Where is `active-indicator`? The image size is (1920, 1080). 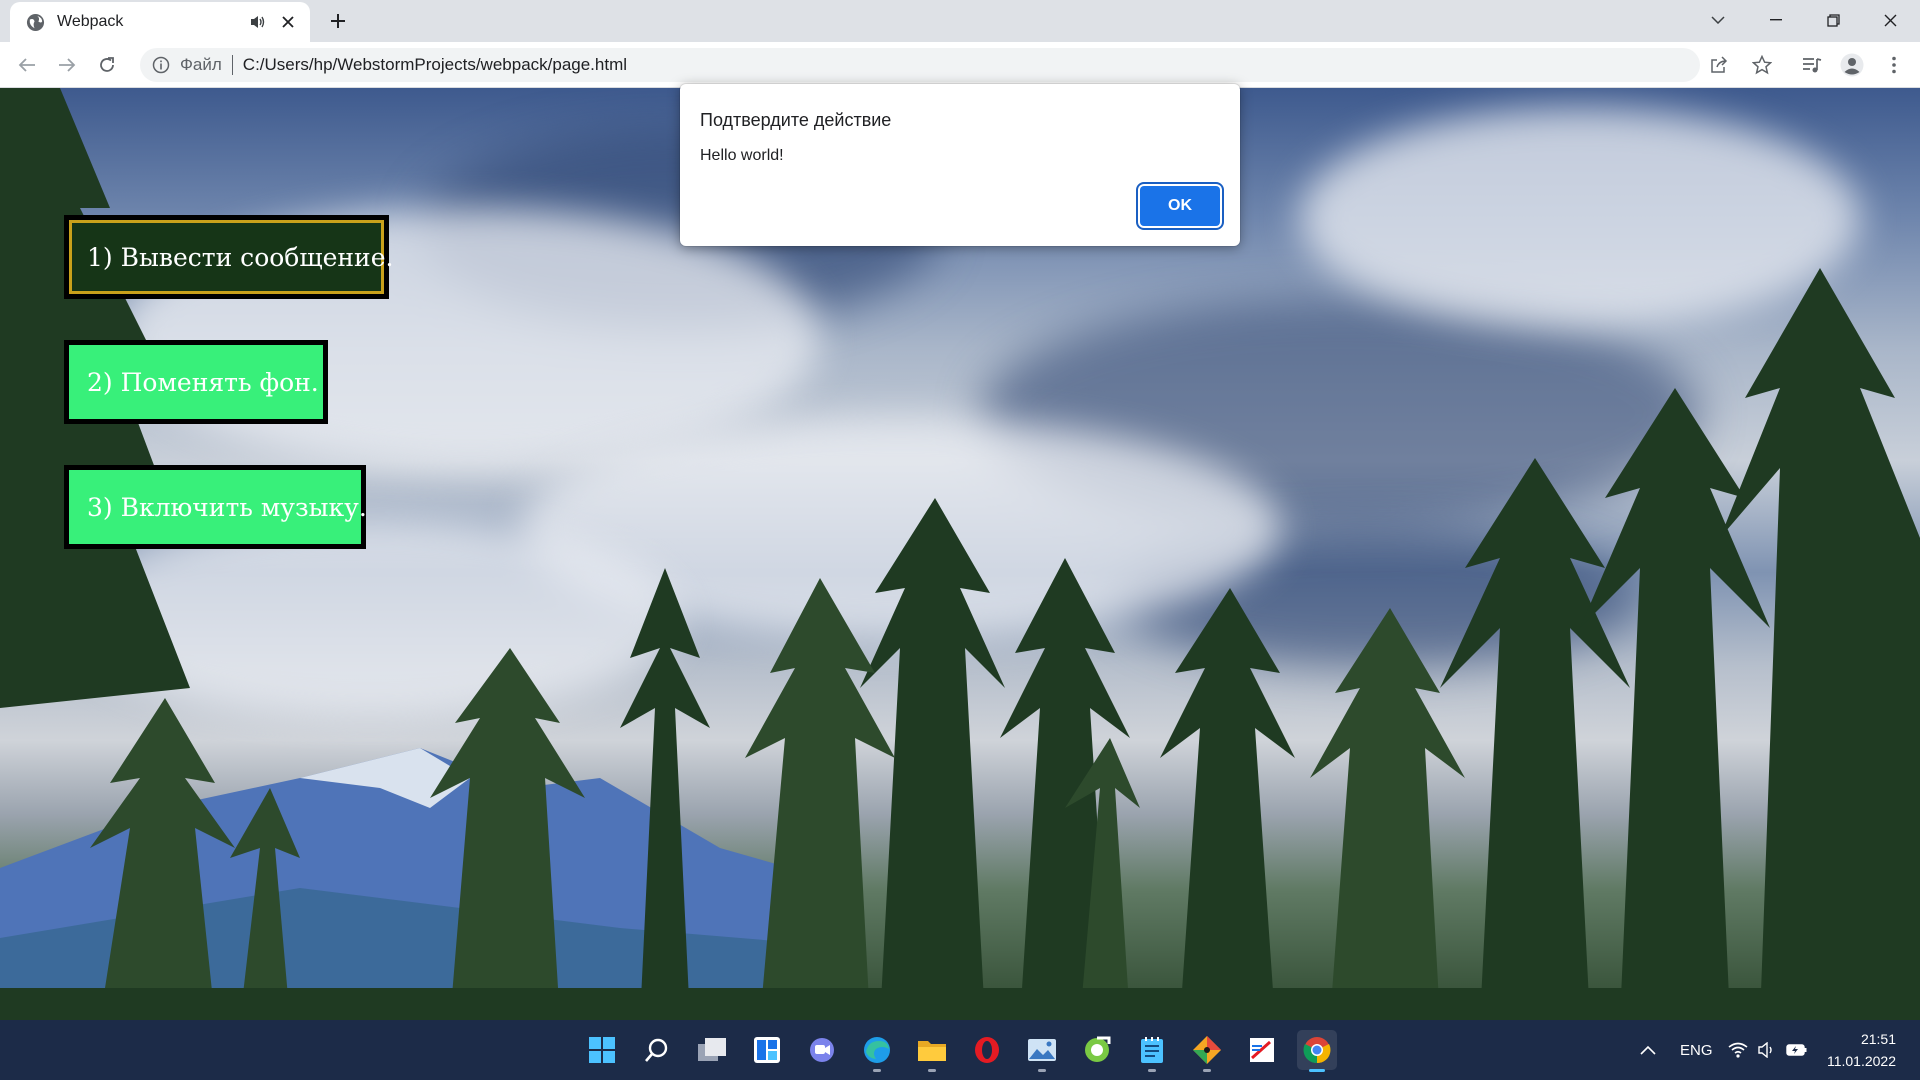
active-indicator is located at coordinates (1317, 1070).